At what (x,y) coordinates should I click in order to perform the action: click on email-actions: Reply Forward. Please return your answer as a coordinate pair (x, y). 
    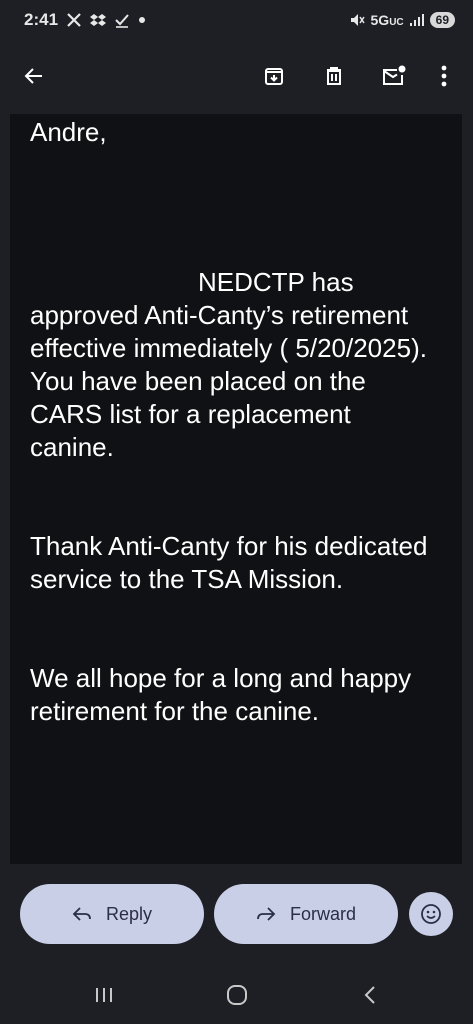
    Looking at the image, I should click on (236, 915).